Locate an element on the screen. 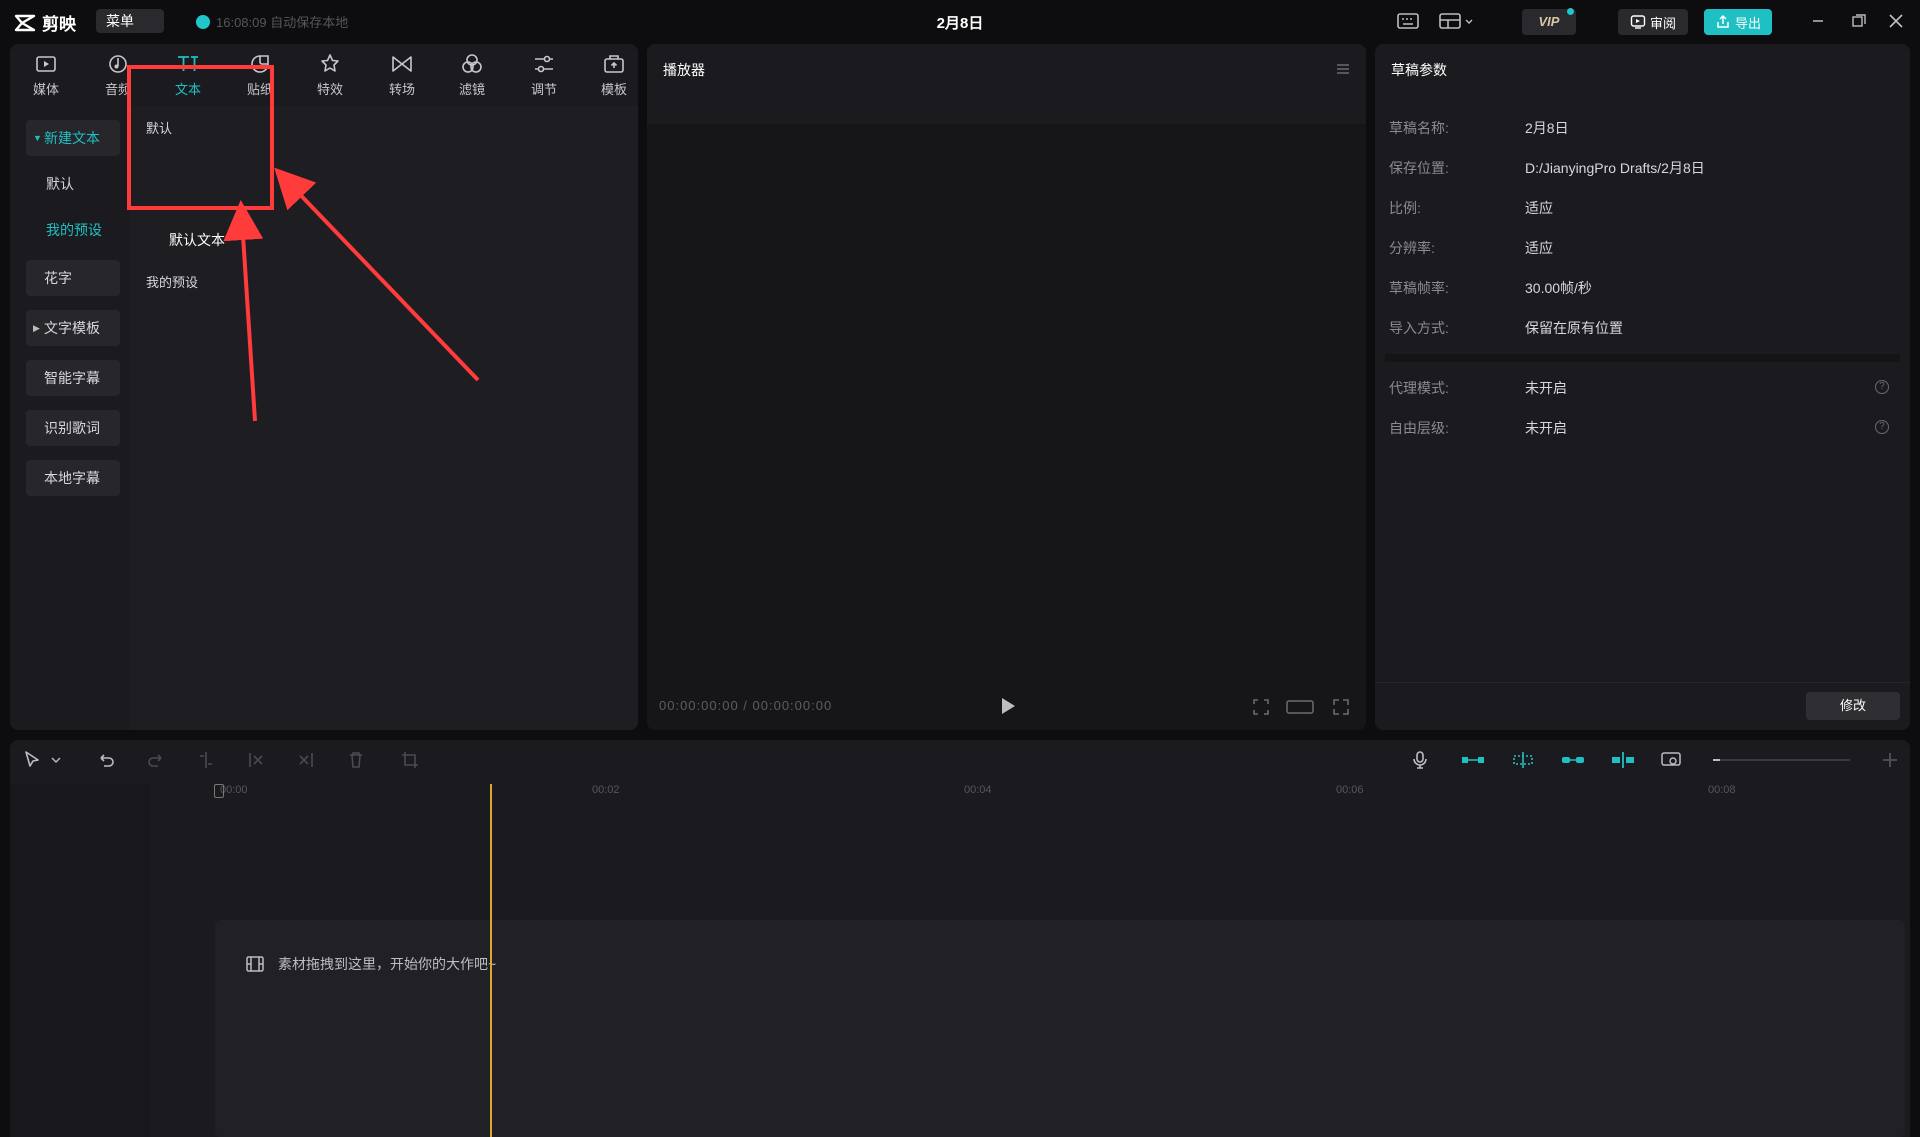 Image resolution: width=1920 pixels, height=1137 pixels. sidebar-item-recognize-lyrics-label: 识别歌词 is located at coordinates (72, 428).